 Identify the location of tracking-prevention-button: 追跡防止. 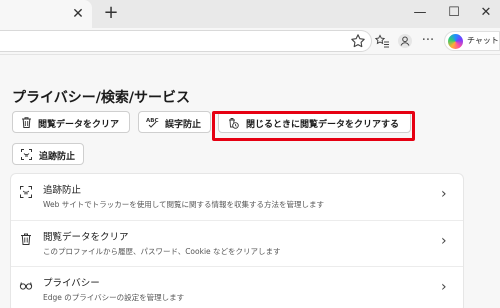
(48, 154).